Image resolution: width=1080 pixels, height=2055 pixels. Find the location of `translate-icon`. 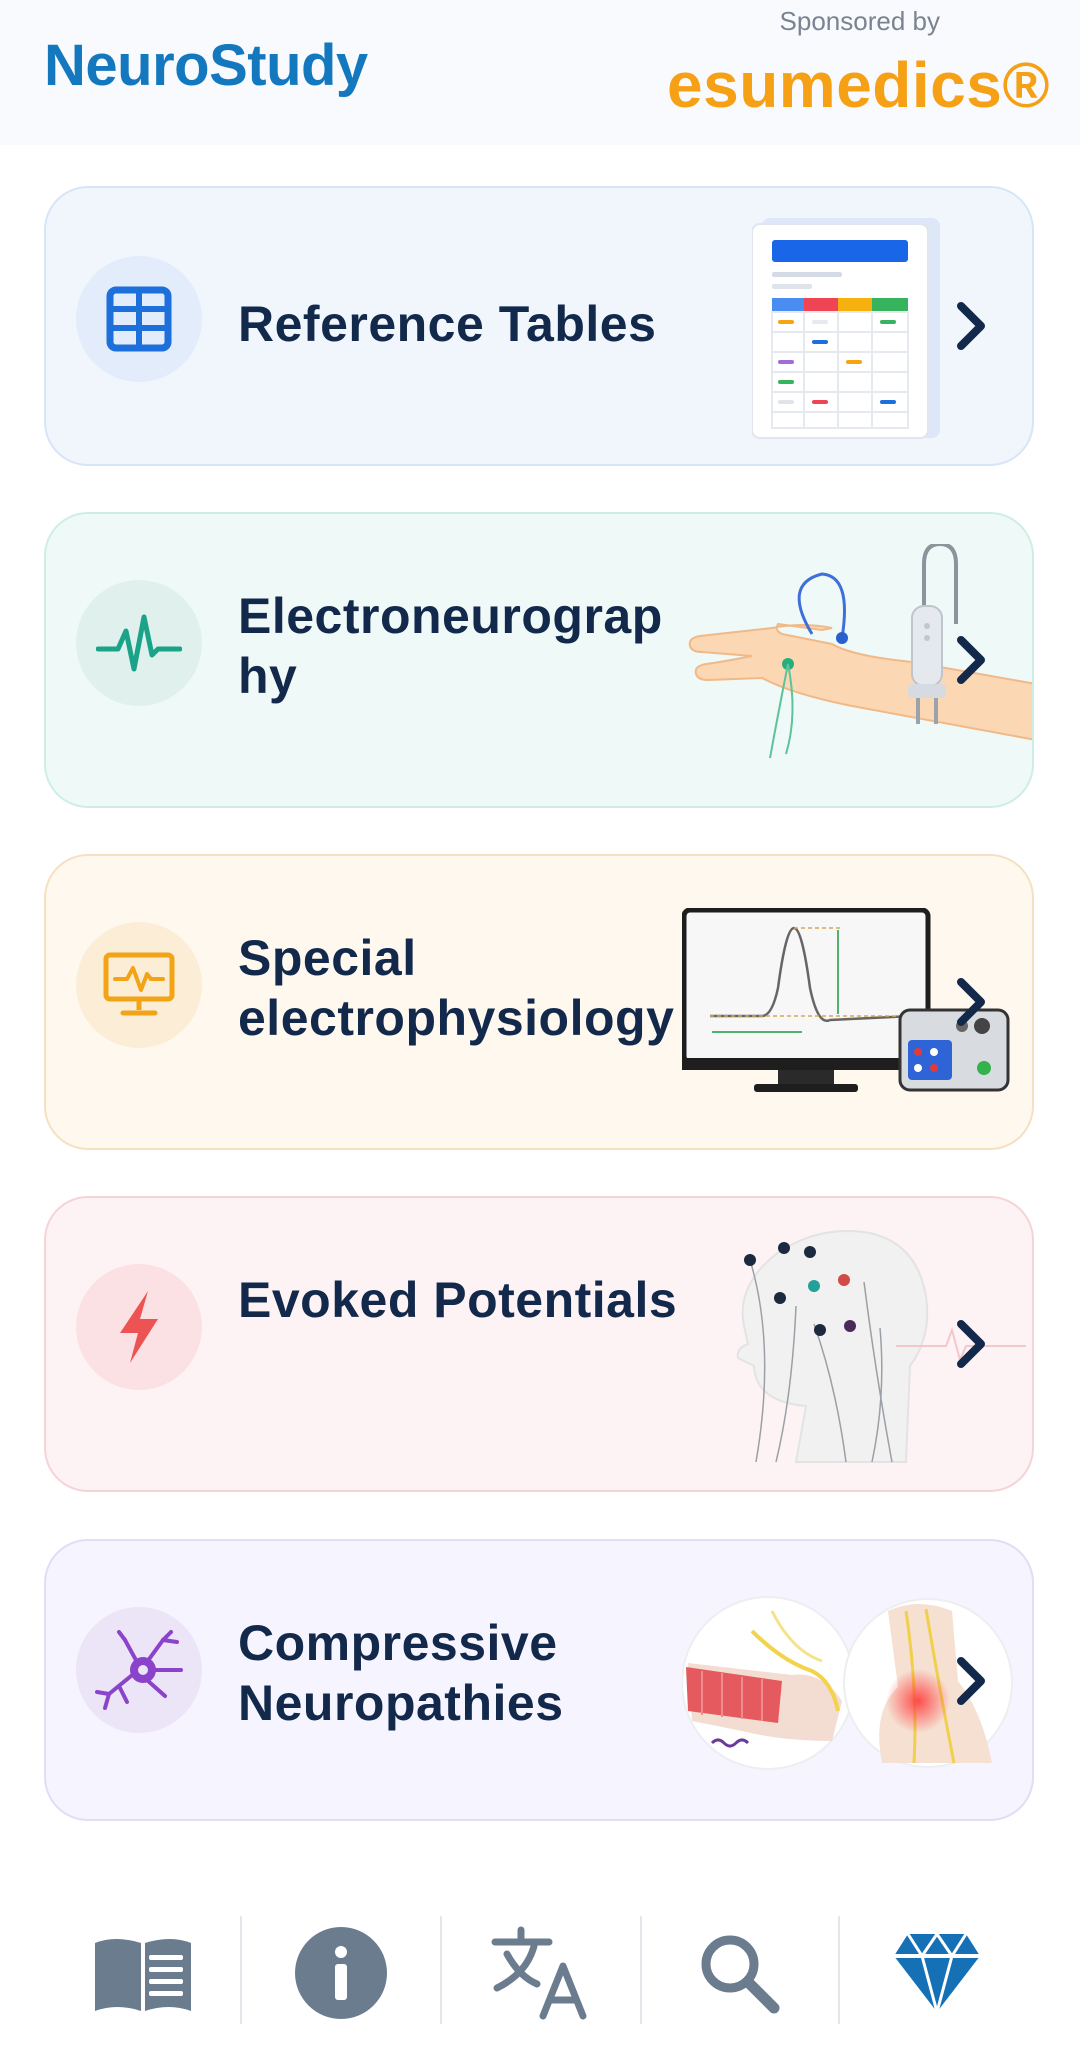

translate-icon is located at coordinates (539, 1972).